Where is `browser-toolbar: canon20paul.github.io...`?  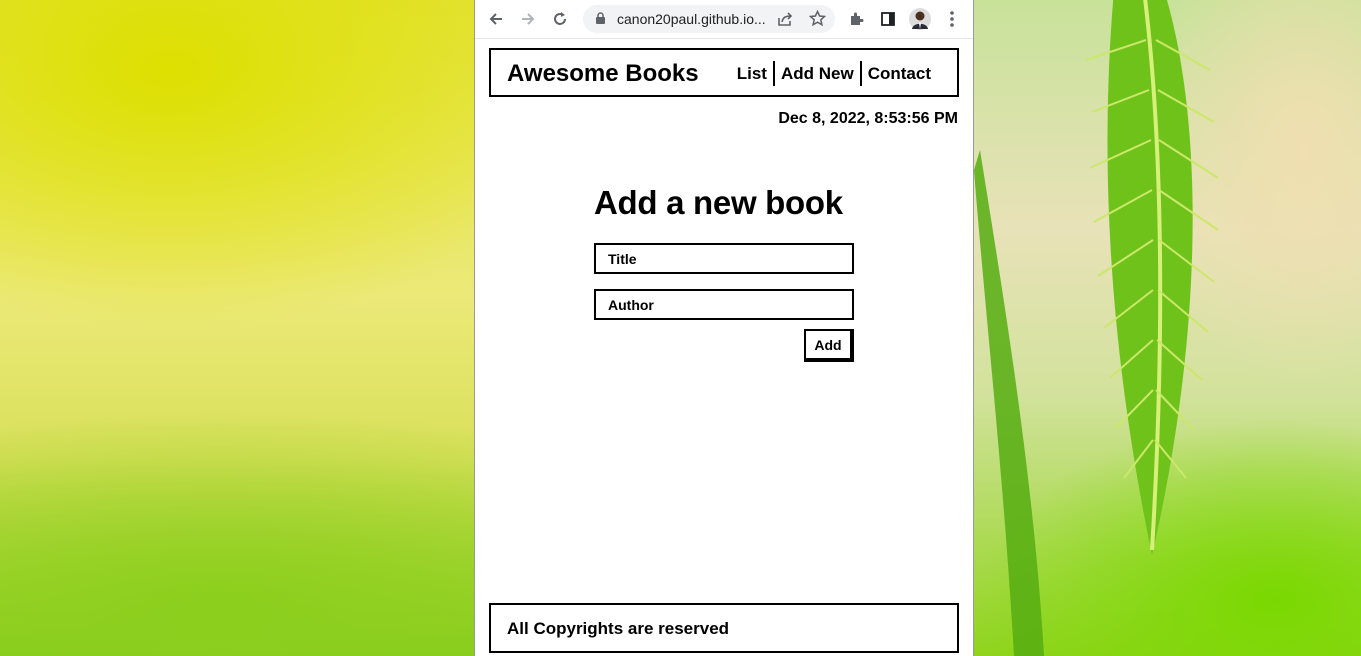
browser-toolbar: canon20paul.github.io... is located at coordinates (724, 19).